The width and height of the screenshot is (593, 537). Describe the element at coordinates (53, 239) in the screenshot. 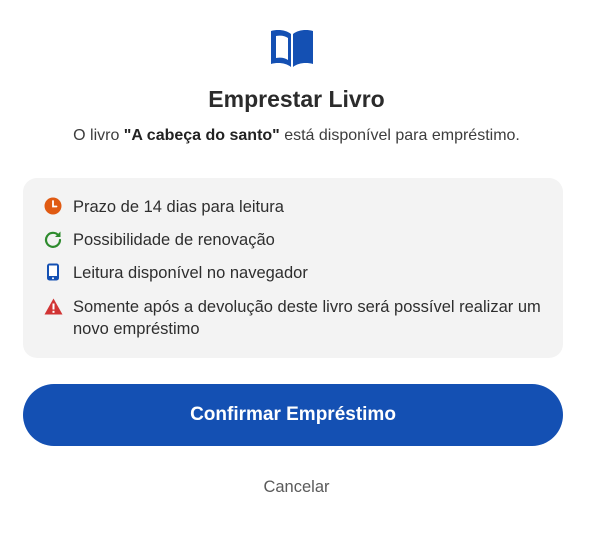

I see `renew-icon` at that location.